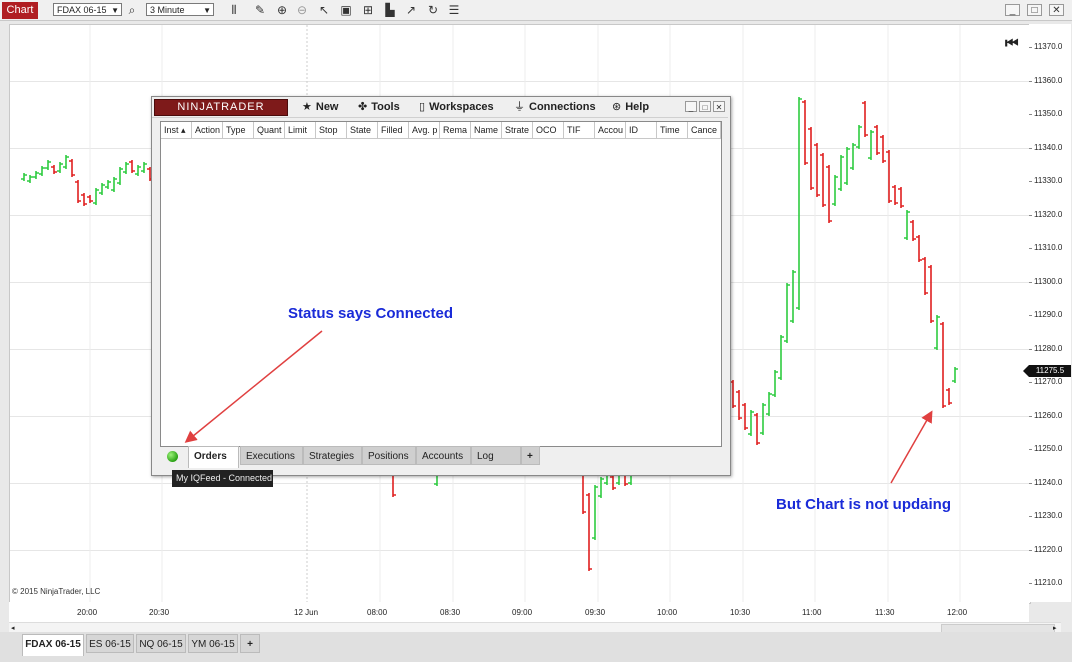  What do you see at coordinates (863, 504) in the screenshot?
I see `annotation-chart: But Chart is not updaing` at bounding box center [863, 504].